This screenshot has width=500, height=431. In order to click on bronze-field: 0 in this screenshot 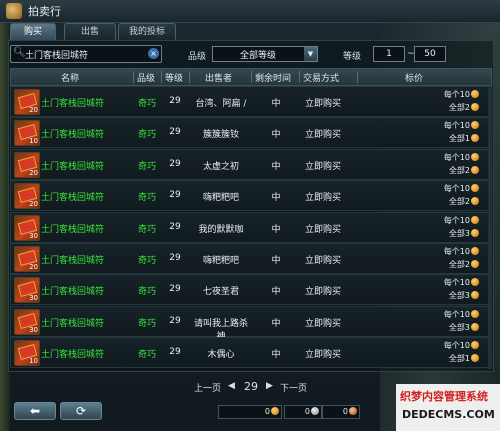, I will do `click(341, 412)`.